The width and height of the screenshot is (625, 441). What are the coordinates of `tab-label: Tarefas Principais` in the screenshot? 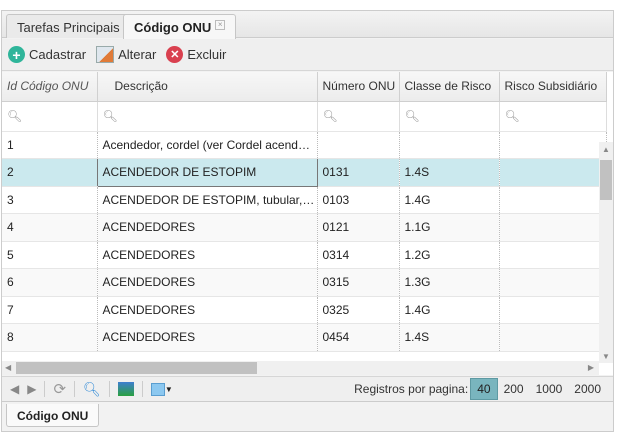 It's located at (68, 27).